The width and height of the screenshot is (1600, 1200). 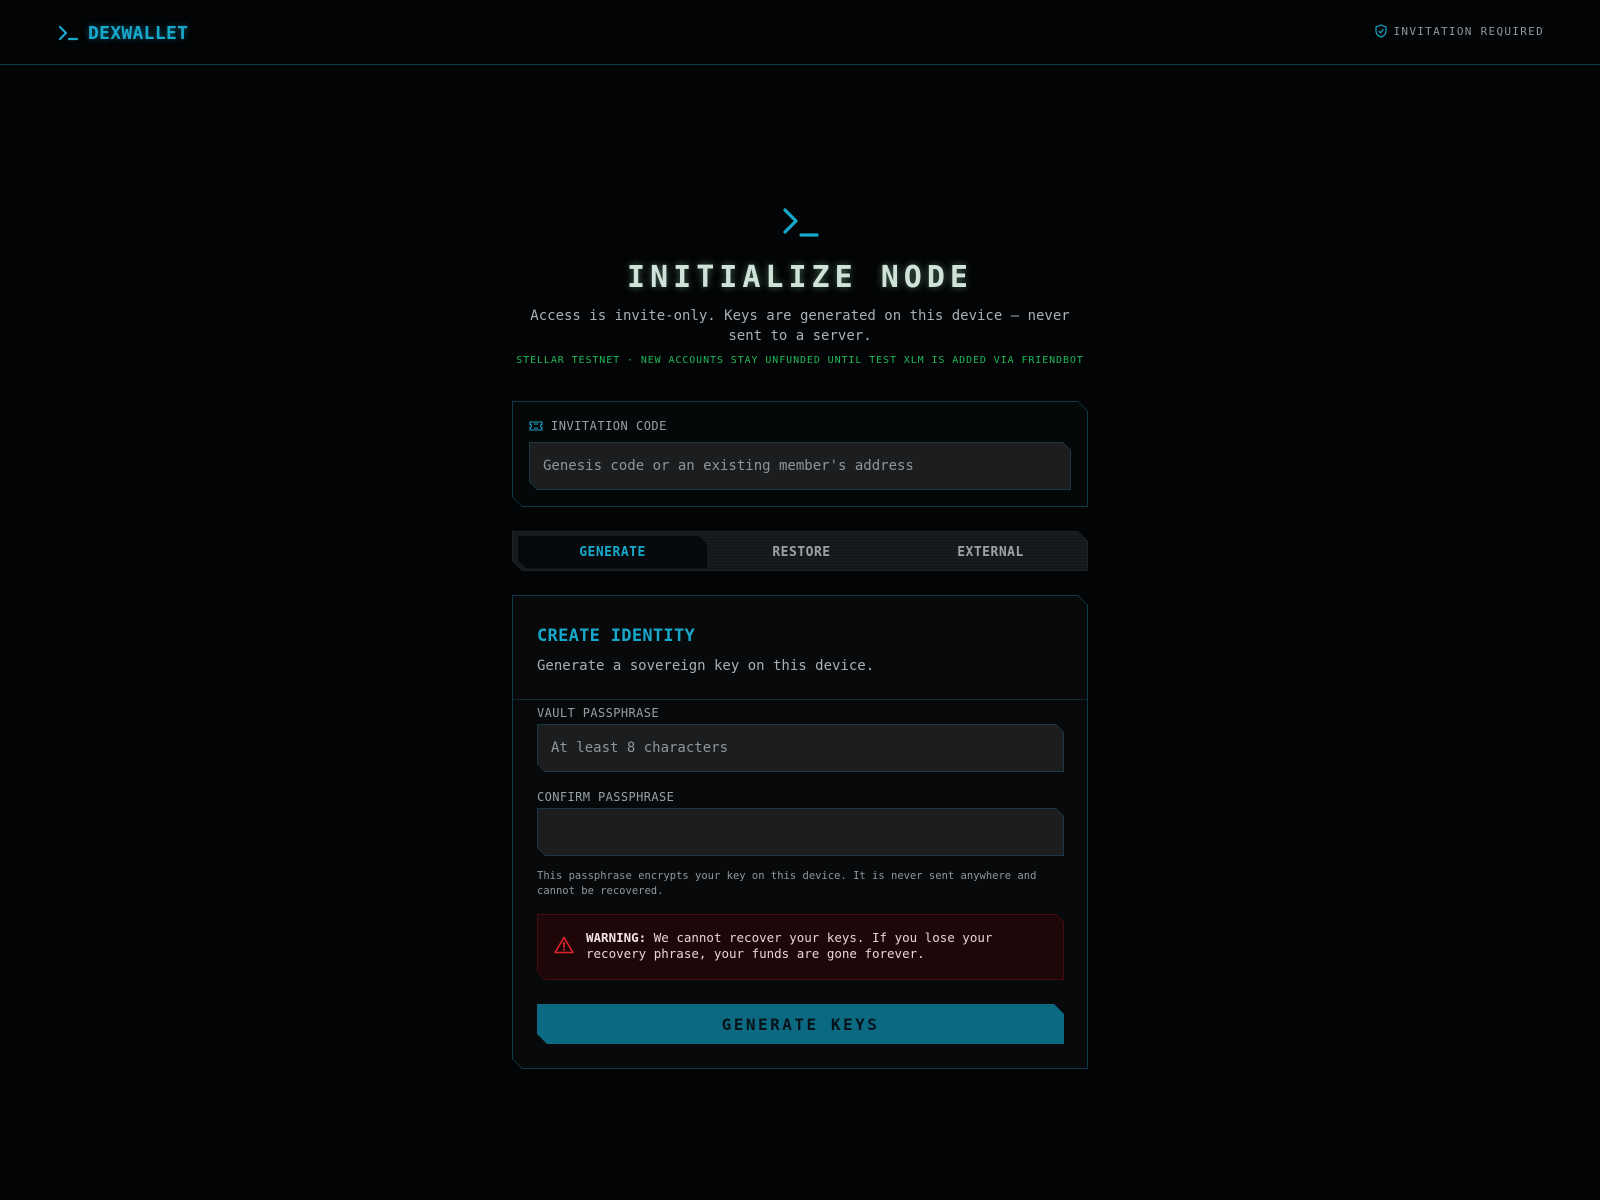 What do you see at coordinates (616, 937) in the screenshot?
I see `warning-prefix: WARNING:` at bounding box center [616, 937].